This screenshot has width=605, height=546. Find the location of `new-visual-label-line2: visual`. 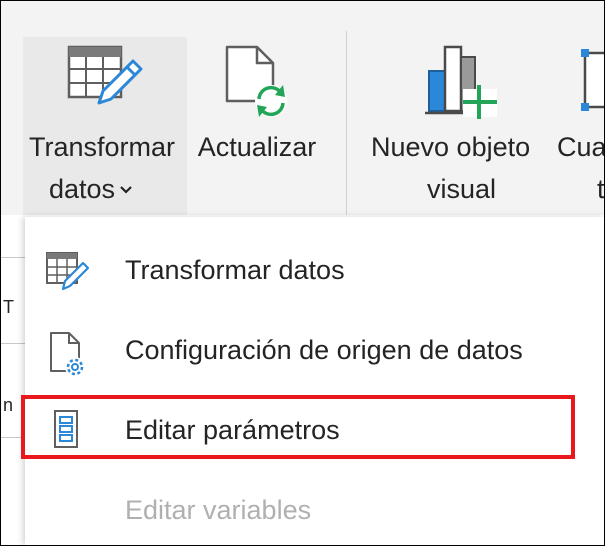

new-visual-label-line2: visual is located at coordinates (462, 189).